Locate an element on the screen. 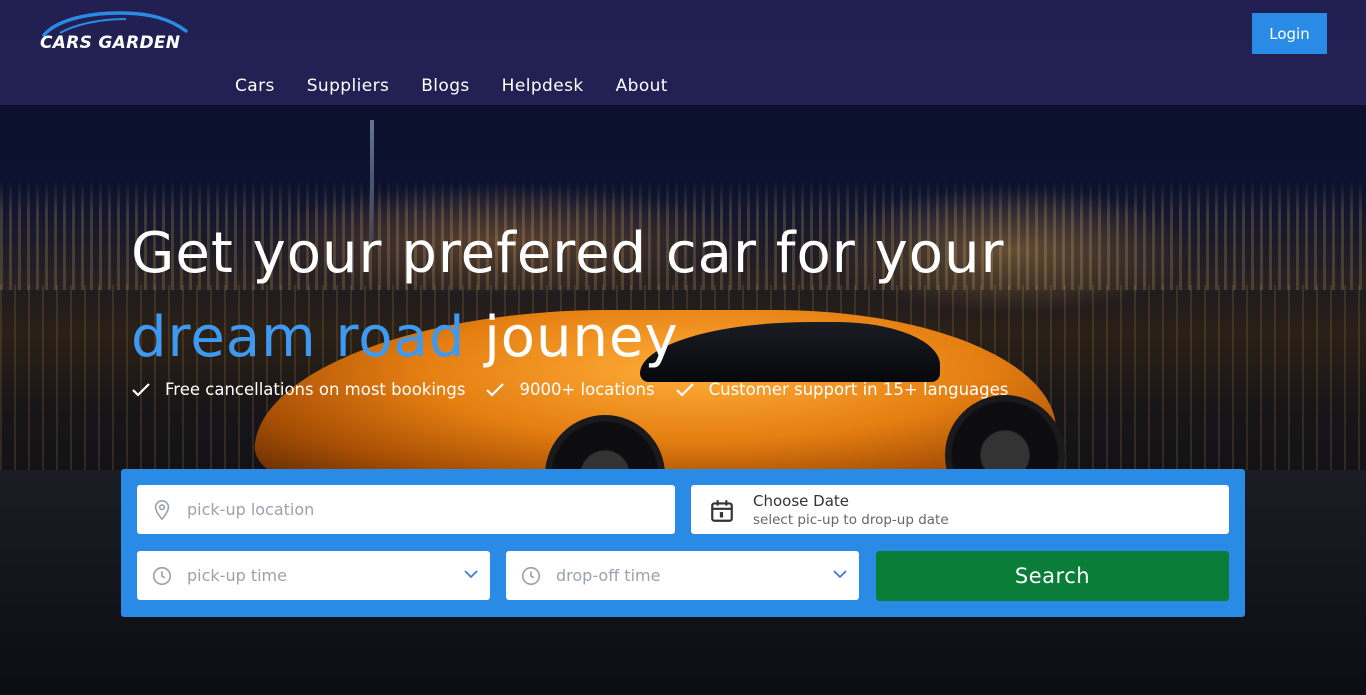 The image size is (1366, 695). headline-line-1: Get your prefered car for your is located at coordinates (568, 253).